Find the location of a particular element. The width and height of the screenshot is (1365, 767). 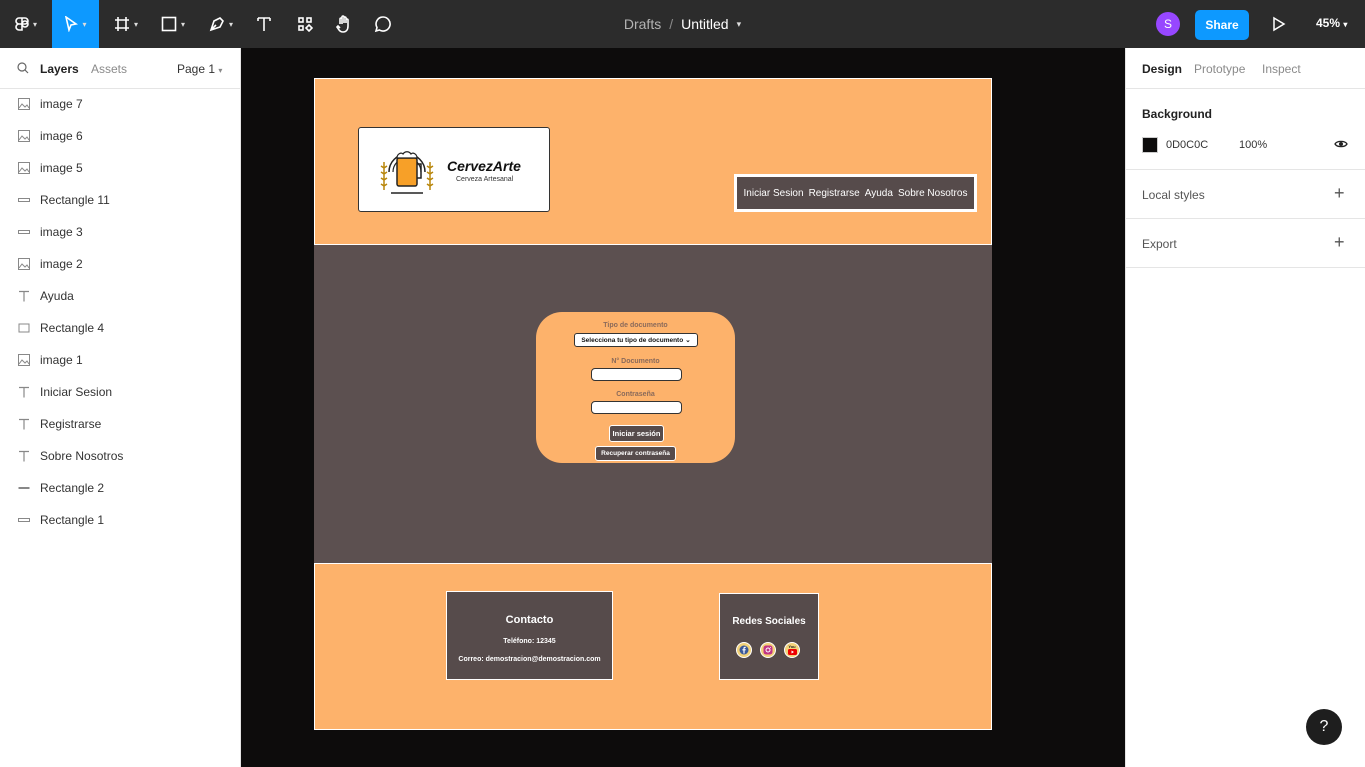

comment-tool-button is located at coordinates (383, 24).